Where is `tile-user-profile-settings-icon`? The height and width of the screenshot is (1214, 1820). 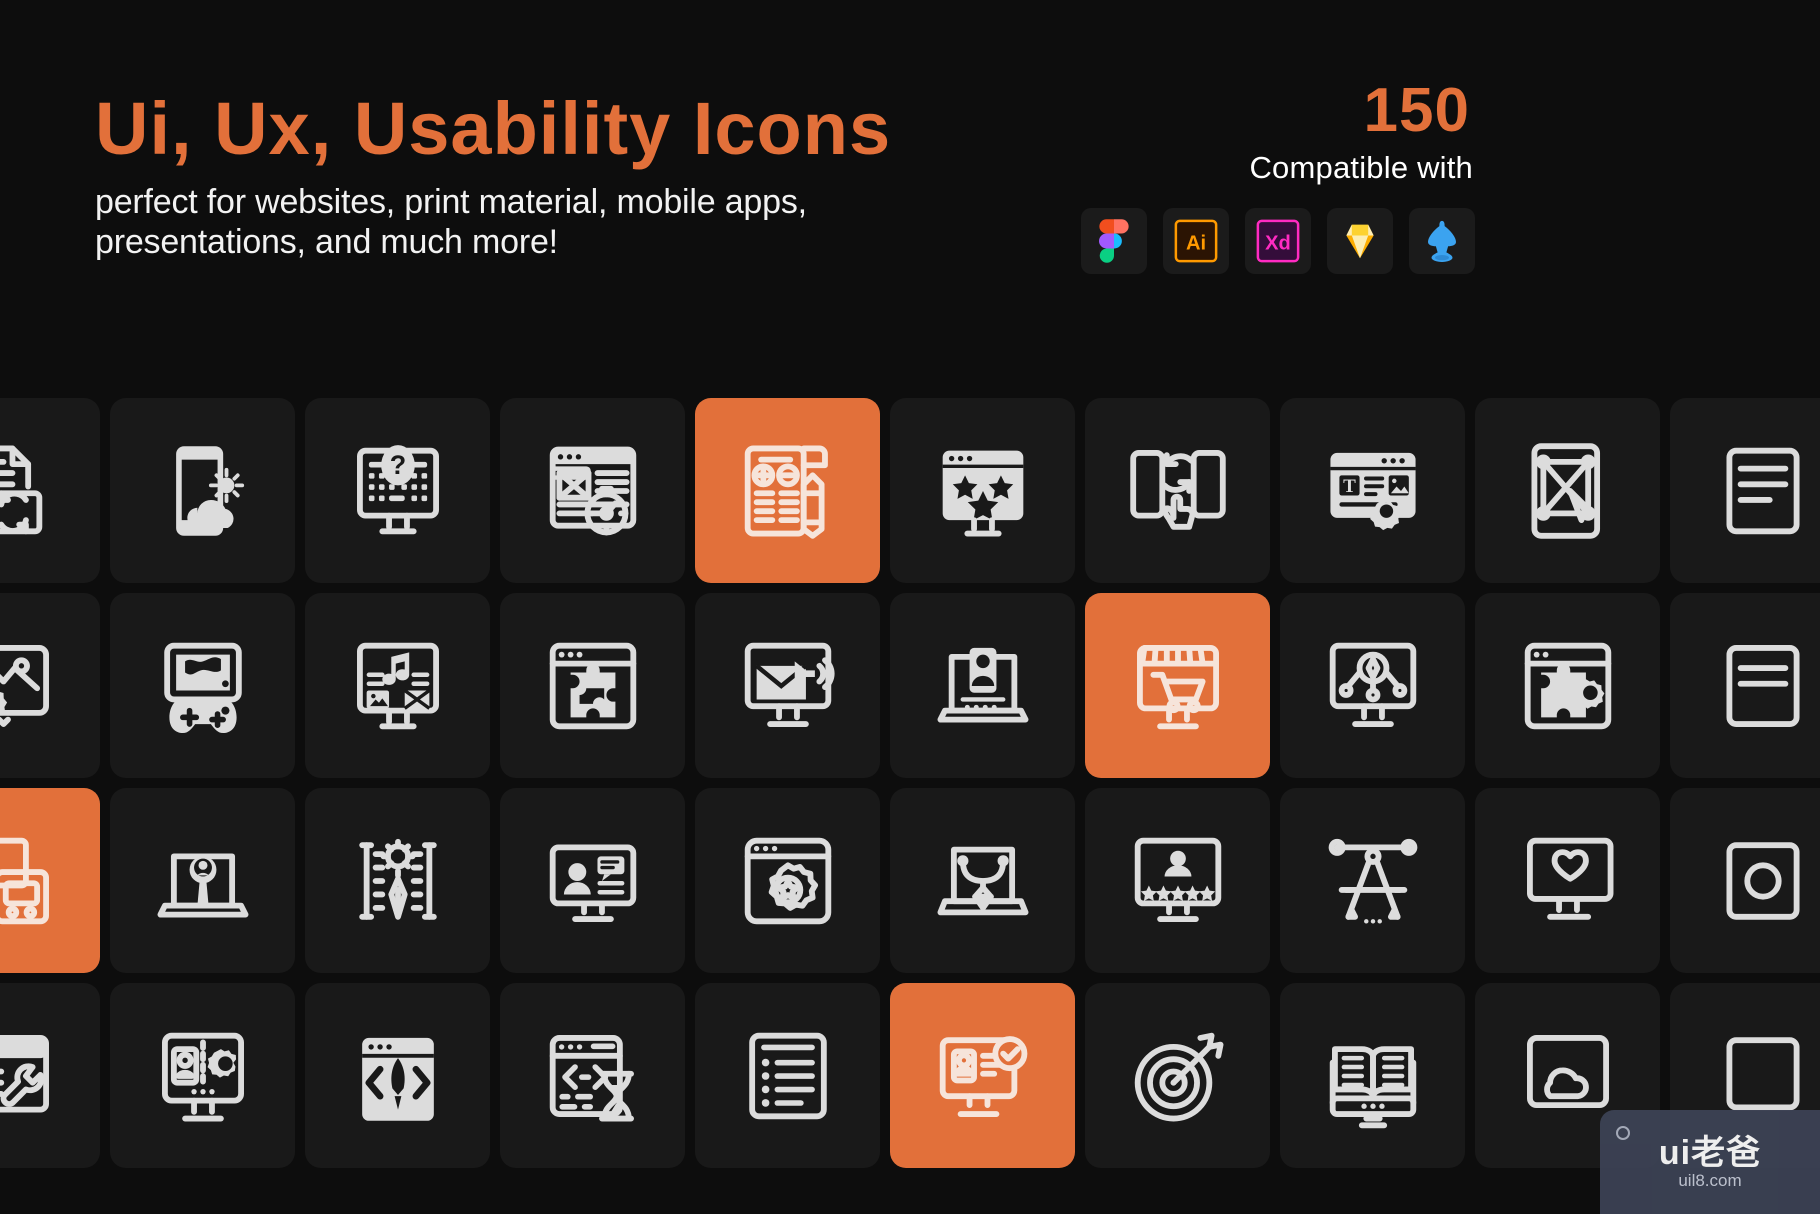
tile-user-profile-settings-icon is located at coordinates (202, 1075).